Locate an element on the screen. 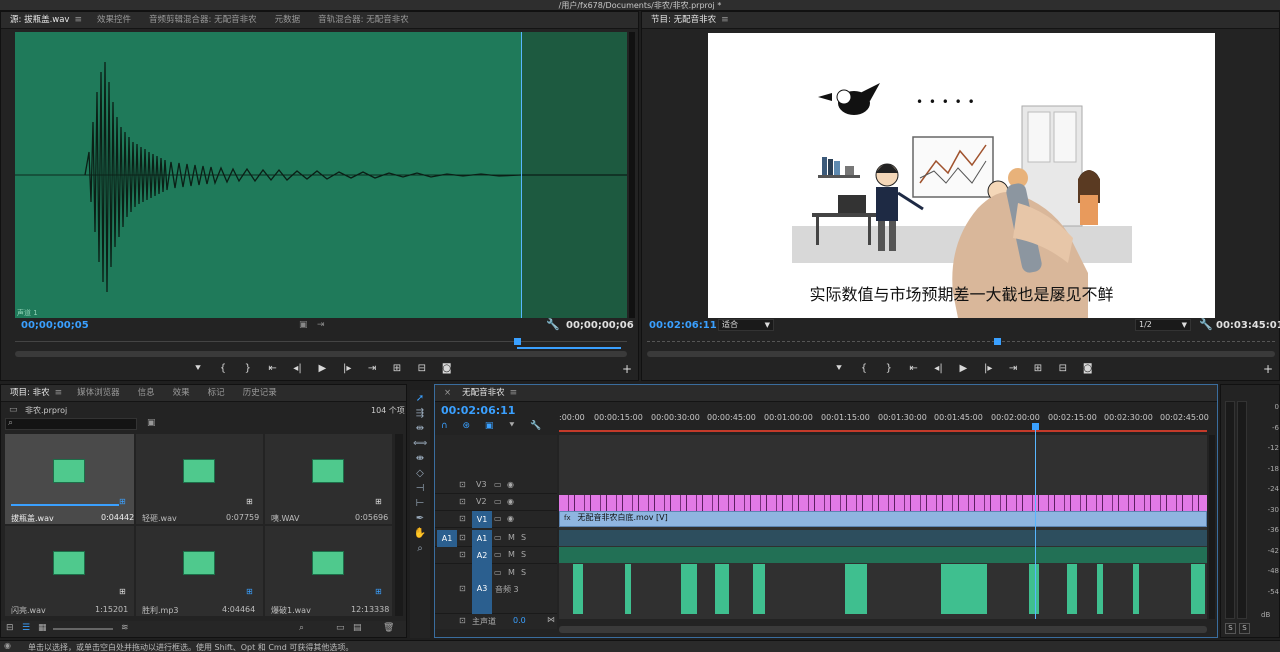 Image resolution: width=1280 pixels, height=652 pixels. tab-markers: 标记 is located at coordinates (216, 393).